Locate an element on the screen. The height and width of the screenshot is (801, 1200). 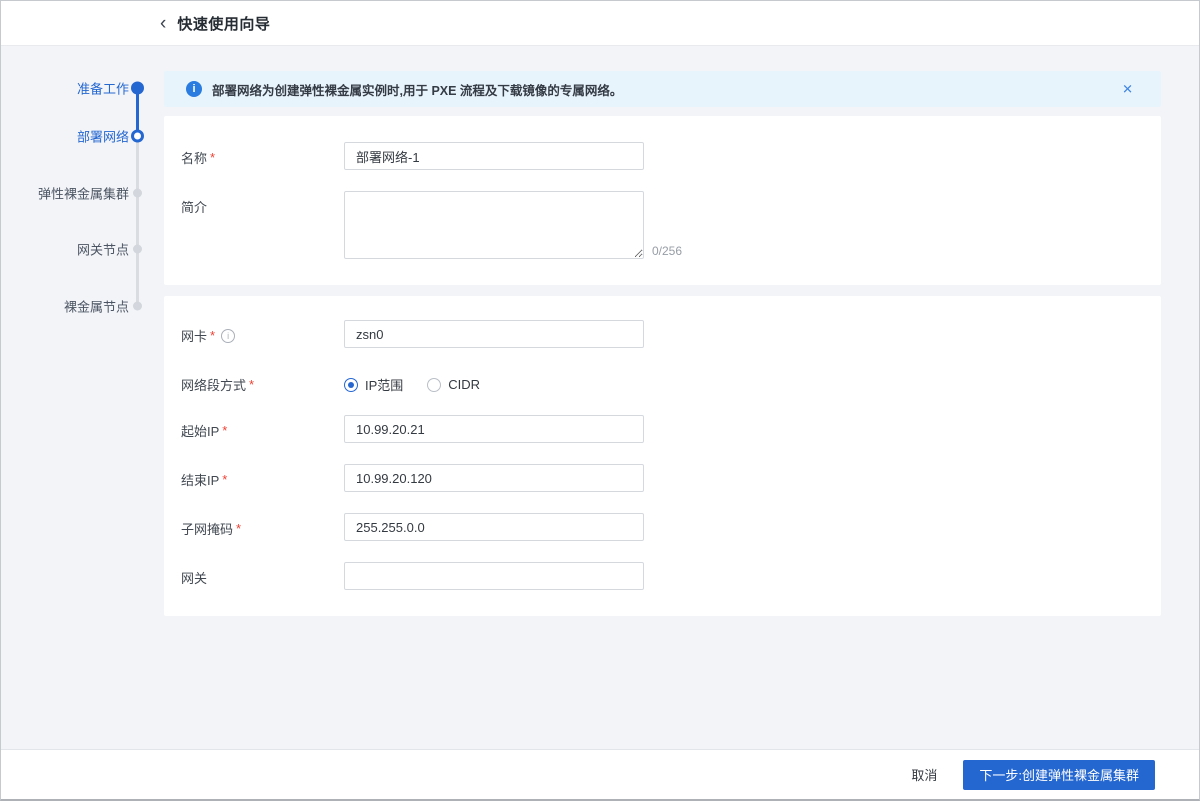
step-connector-pending is located at coordinates (137, 221).